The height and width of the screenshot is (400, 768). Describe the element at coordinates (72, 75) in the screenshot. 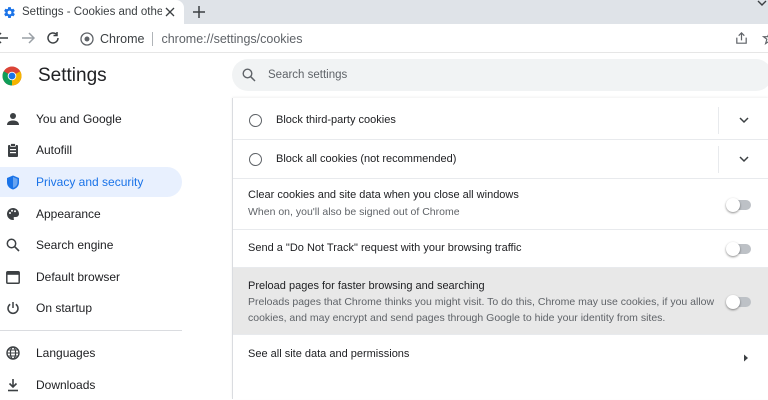

I see `page-title: Settings` at that location.